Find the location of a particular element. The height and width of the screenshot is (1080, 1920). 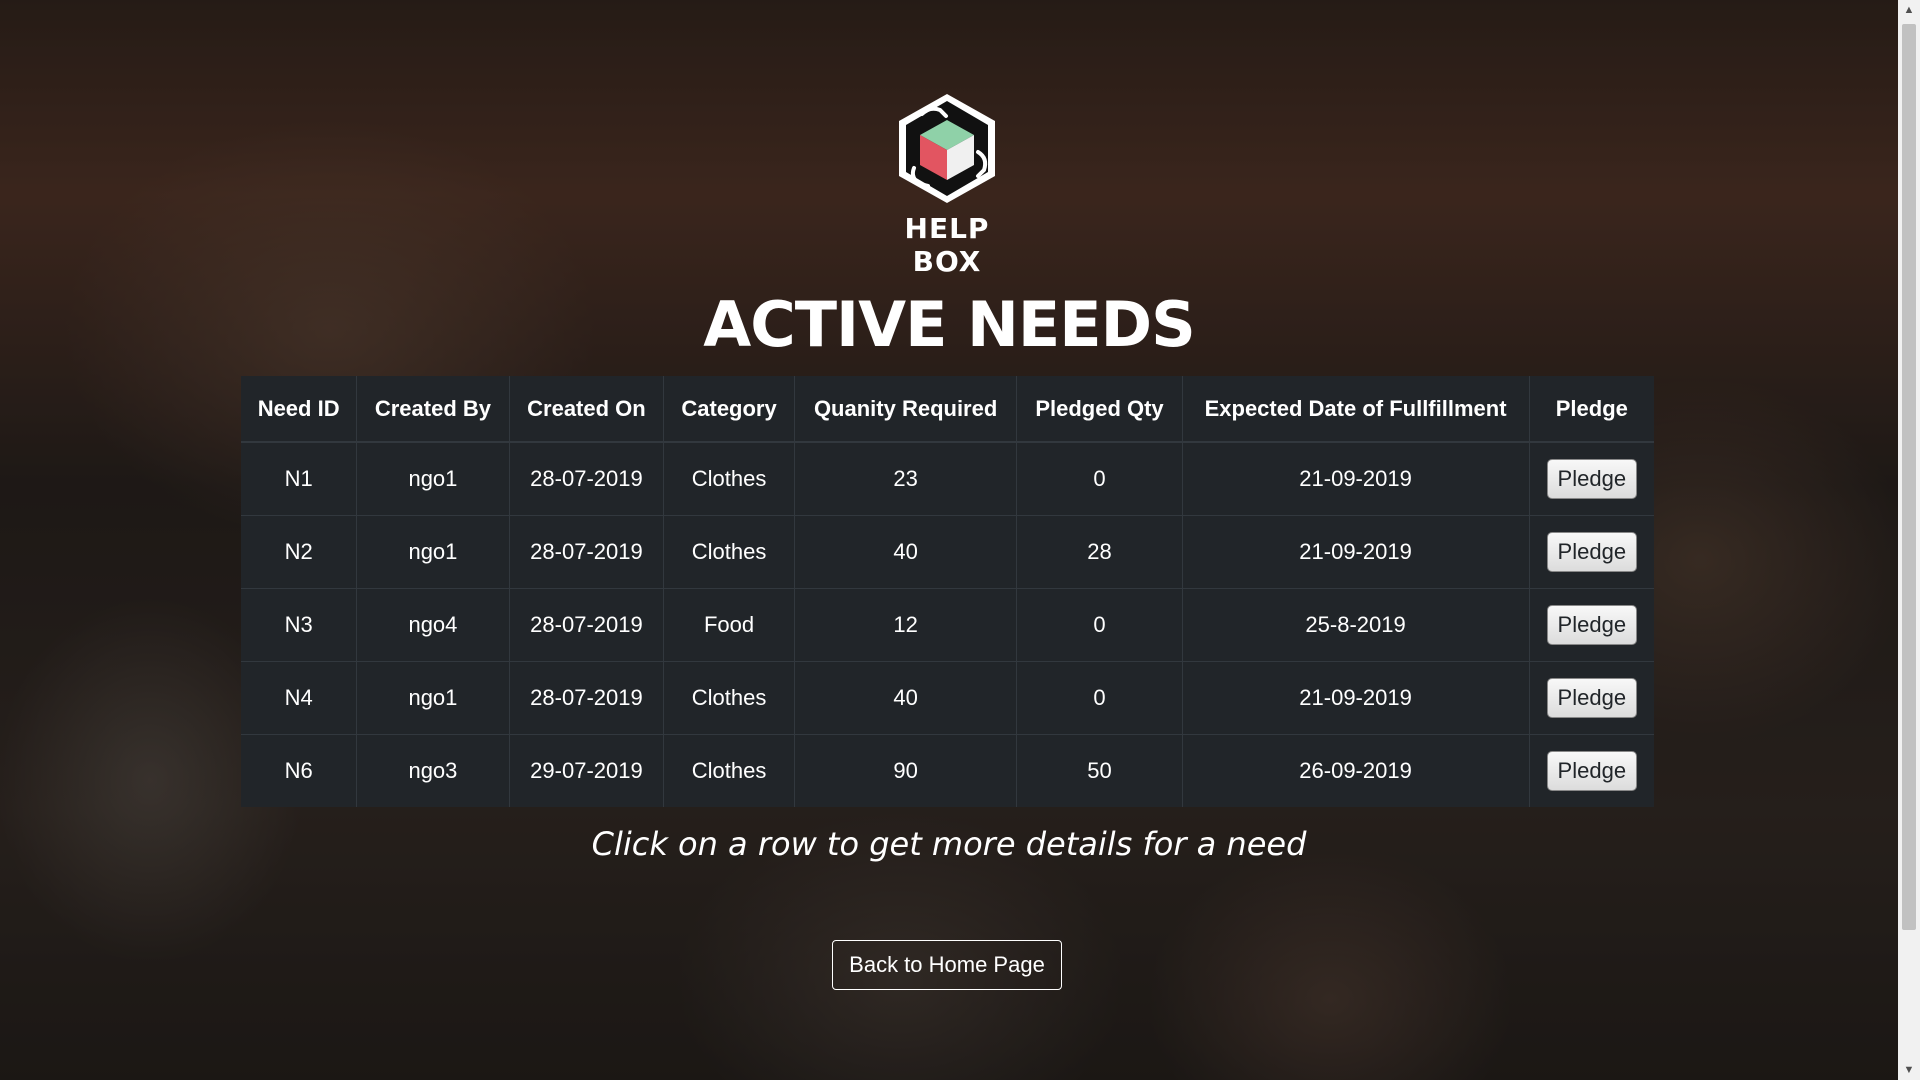

cell-expected-date: 25-8-2019 is located at coordinates (1355, 625).